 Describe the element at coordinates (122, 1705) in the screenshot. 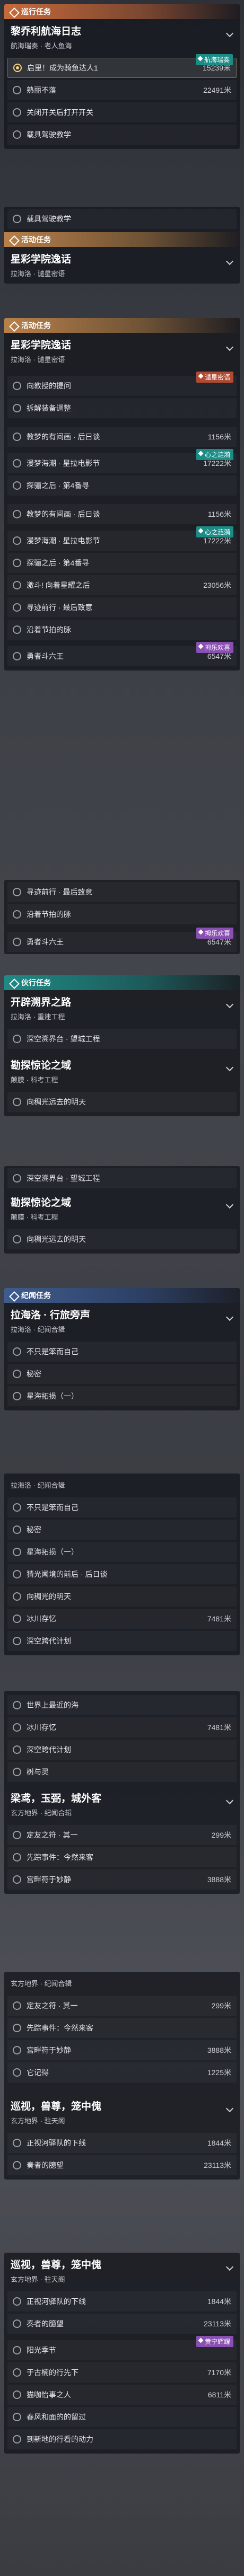

I see `task-row: 世界上最近的海` at that location.